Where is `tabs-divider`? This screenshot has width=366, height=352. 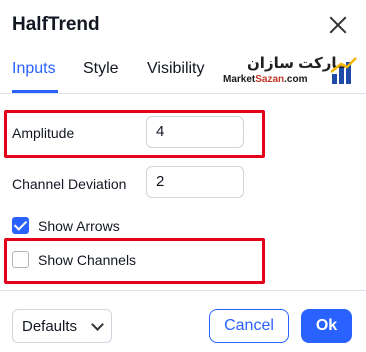 tabs-divider is located at coordinates (183, 93).